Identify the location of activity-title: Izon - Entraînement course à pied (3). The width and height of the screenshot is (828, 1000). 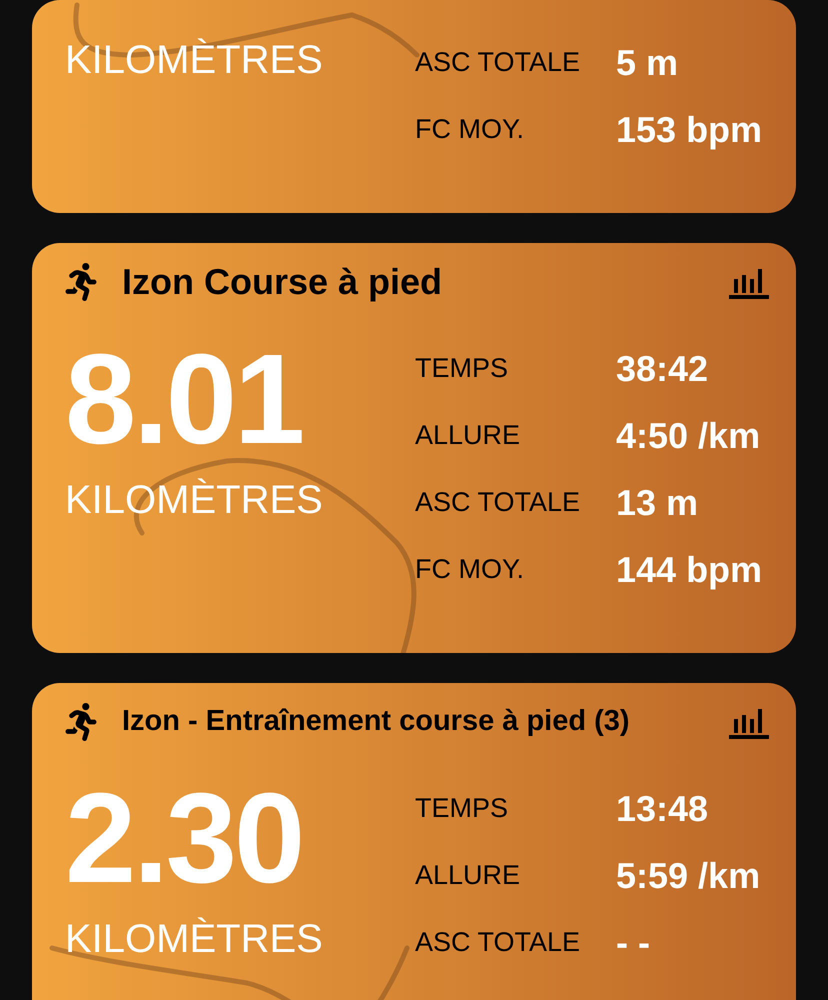
(376, 722).